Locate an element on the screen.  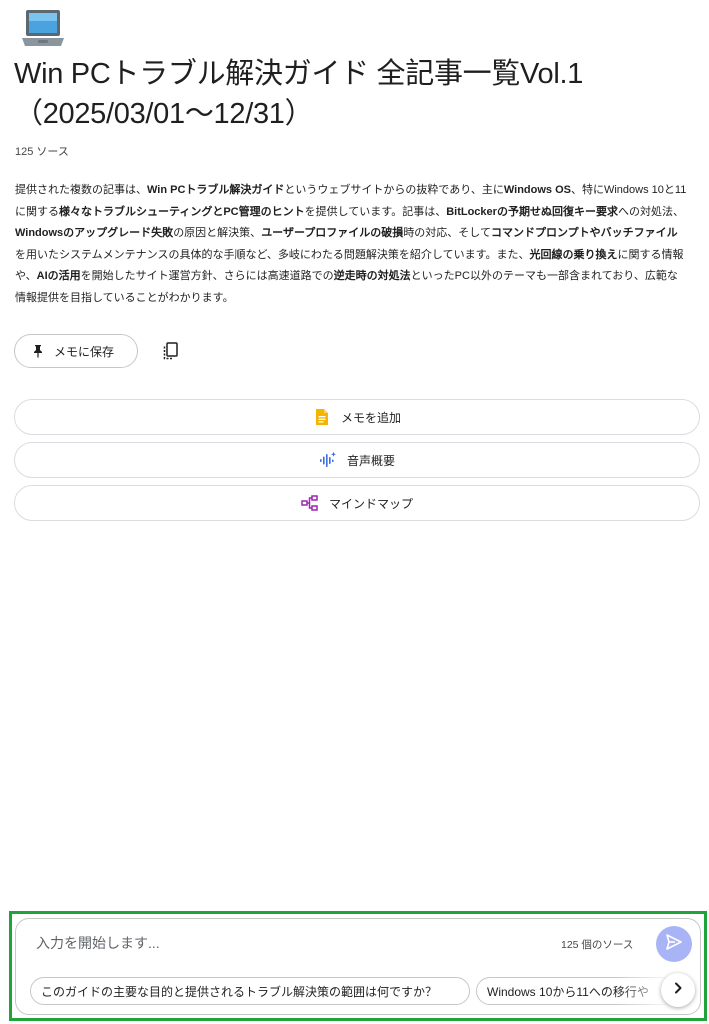
summary-text: 提供された複数の記事は、 is located at coordinates (81, 190).